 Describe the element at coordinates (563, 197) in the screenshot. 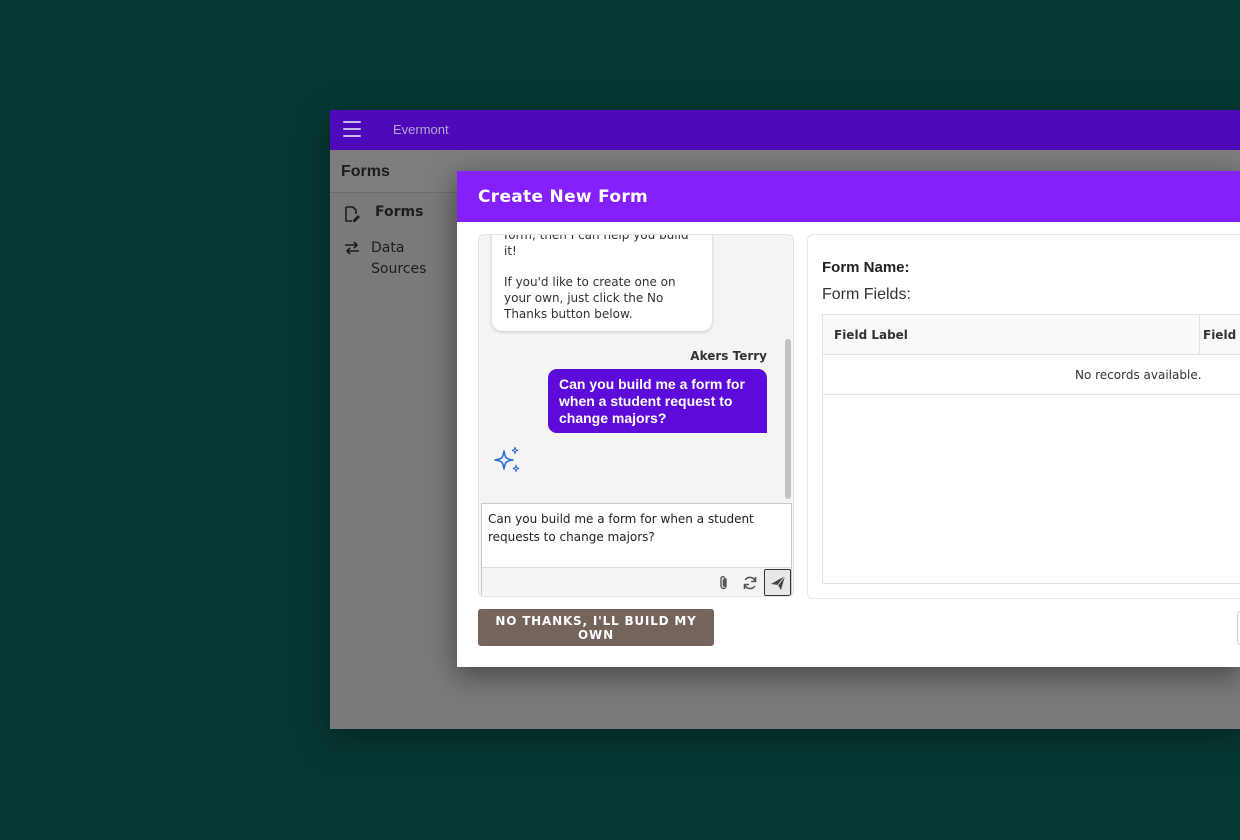

I see `modal-title: Create New Form` at that location.